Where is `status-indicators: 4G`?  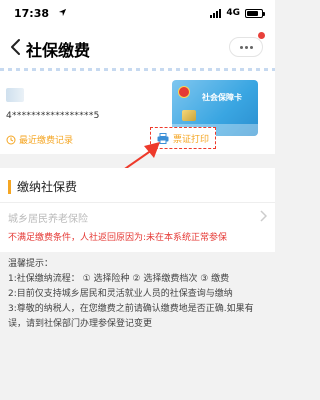
status-indicators: 4G is located at coordinates (237, 13).